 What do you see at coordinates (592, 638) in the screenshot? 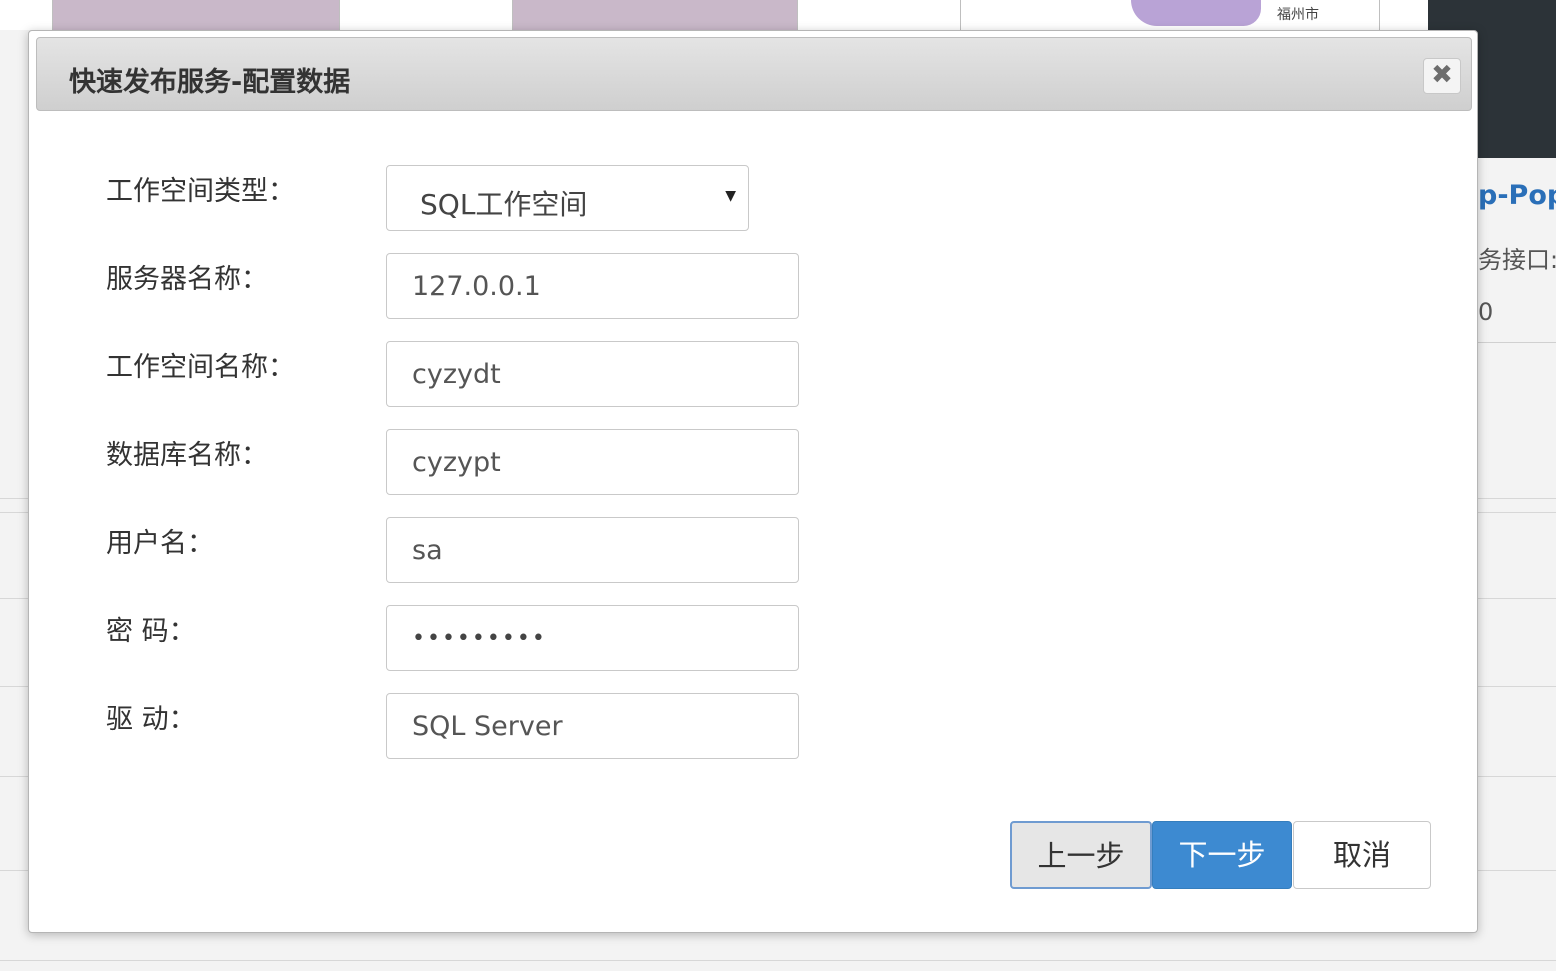
I see `password-input` at bounding box center [592, 638].